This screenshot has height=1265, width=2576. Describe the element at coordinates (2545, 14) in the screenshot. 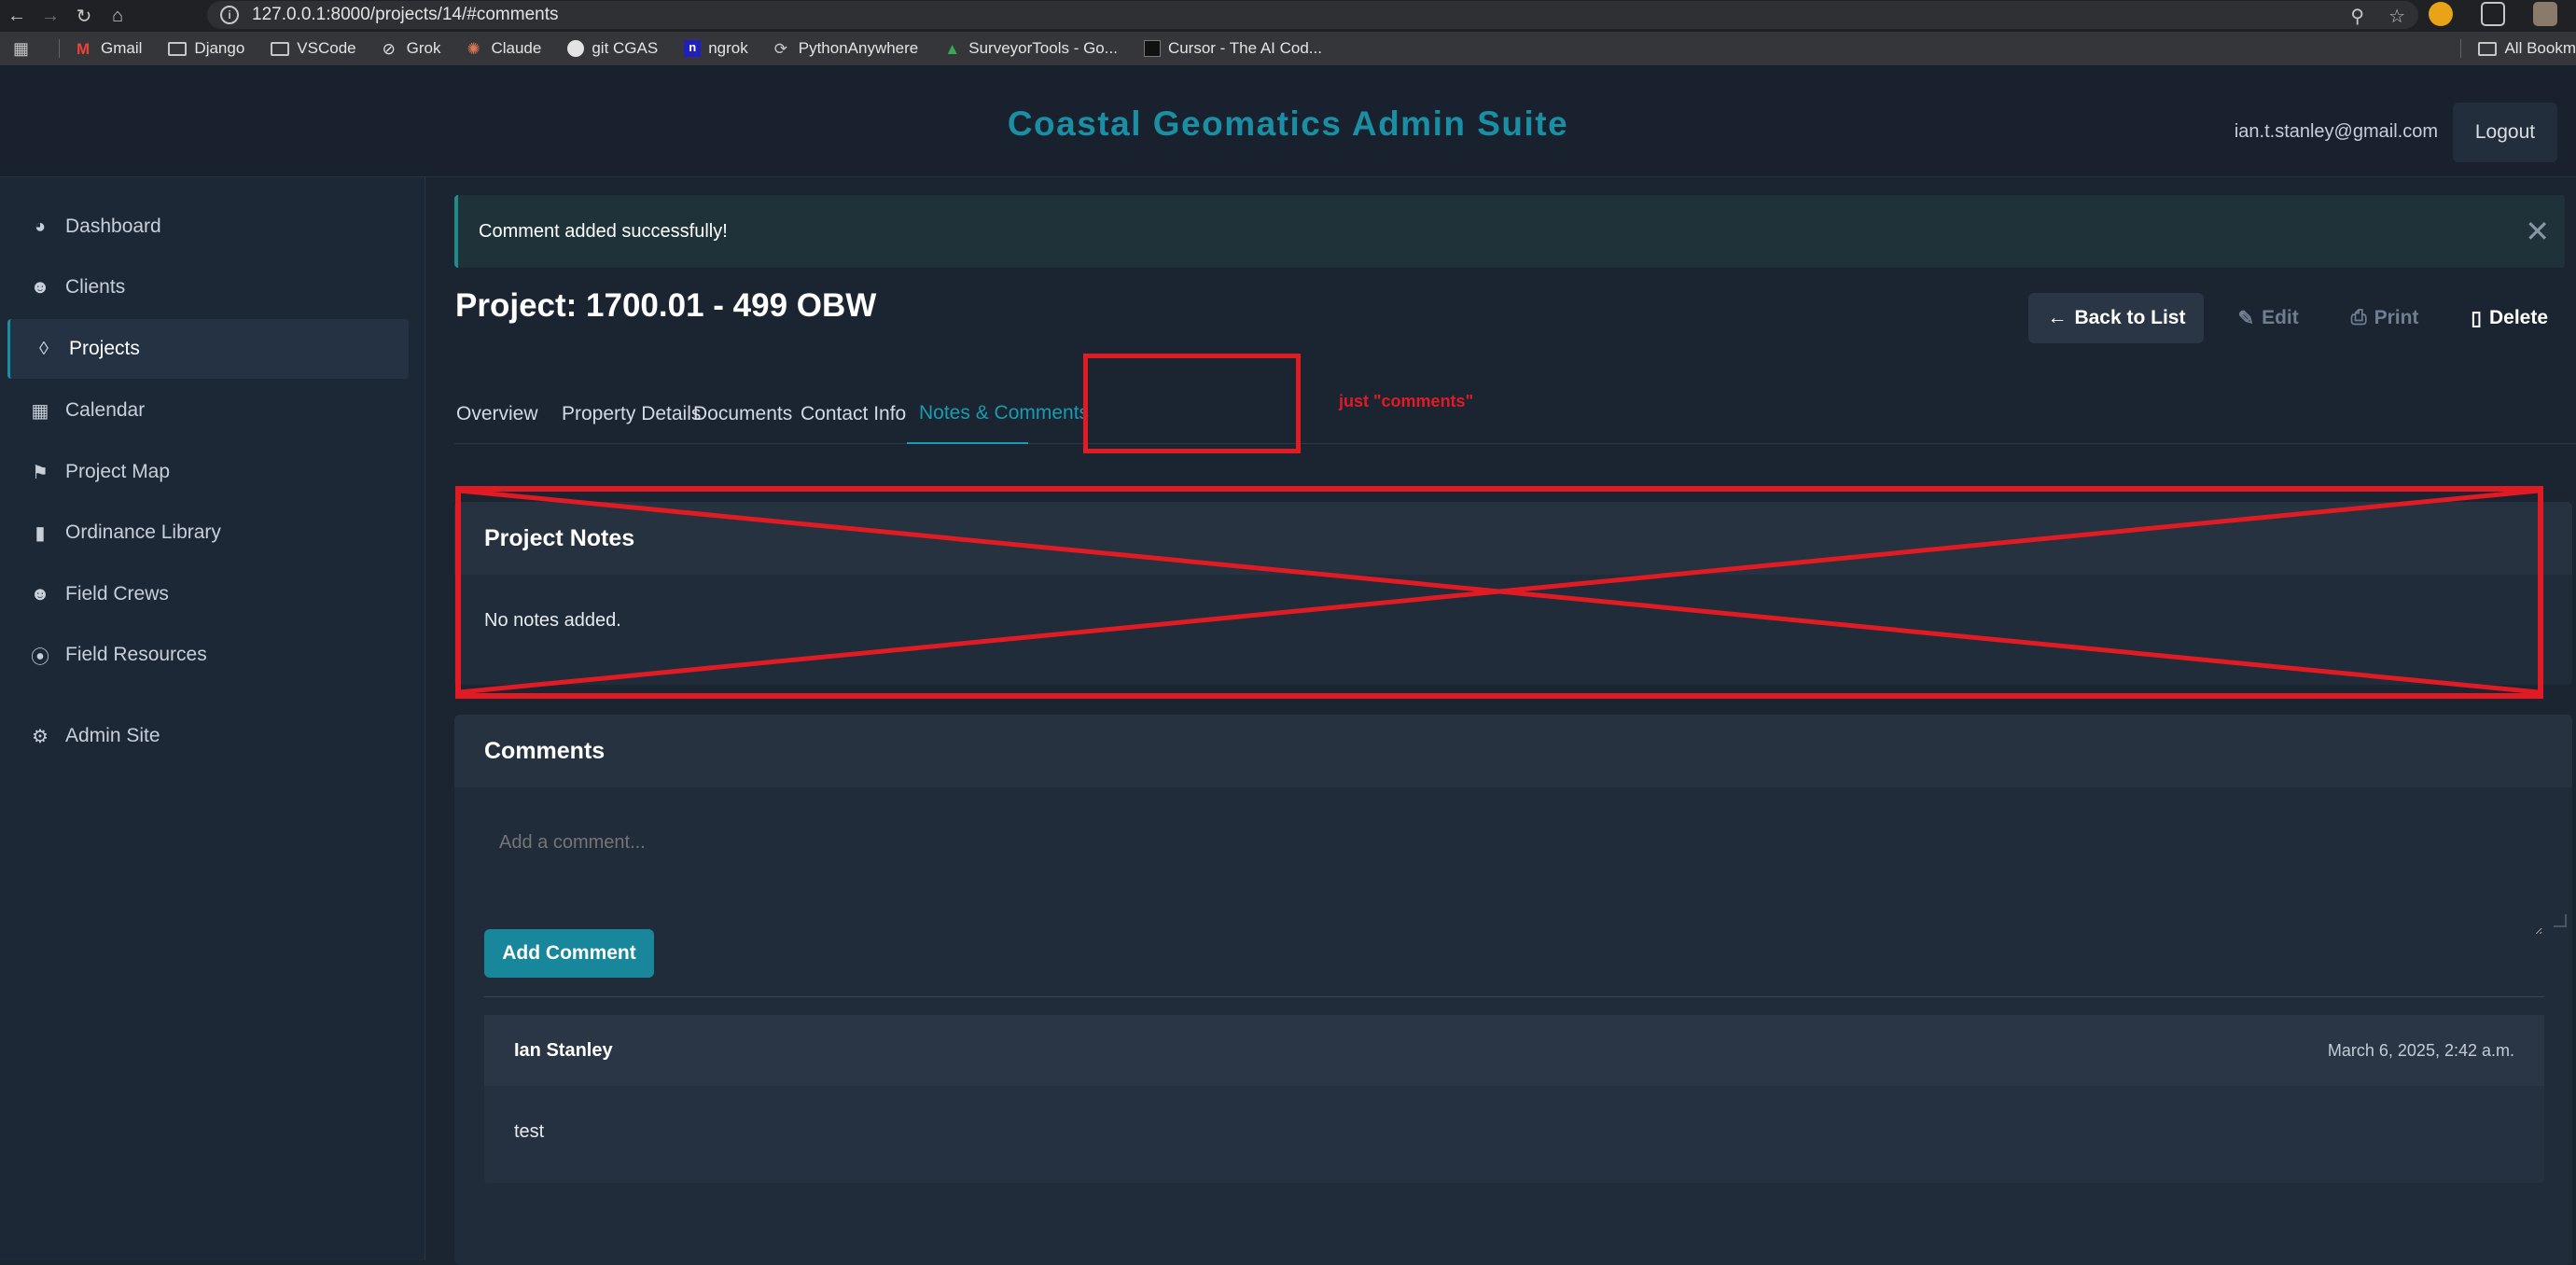

I see `profile-avatar` at that location.